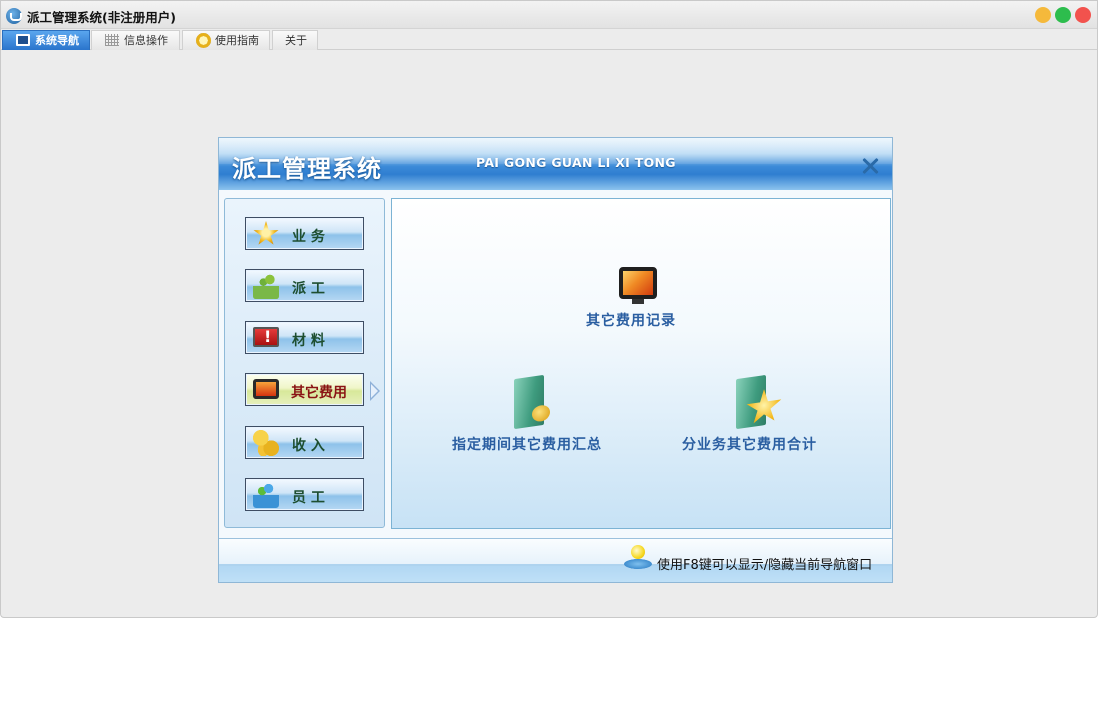  I want to click on category-label: 员 工, so click(308, 498).